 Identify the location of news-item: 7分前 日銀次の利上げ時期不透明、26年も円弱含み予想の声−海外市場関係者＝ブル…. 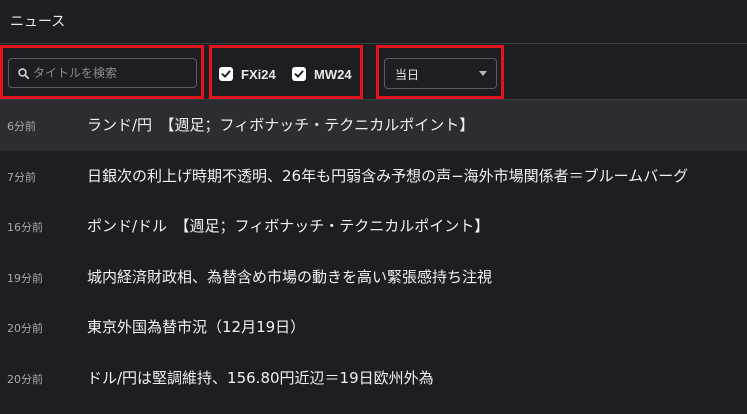
(373, 176).